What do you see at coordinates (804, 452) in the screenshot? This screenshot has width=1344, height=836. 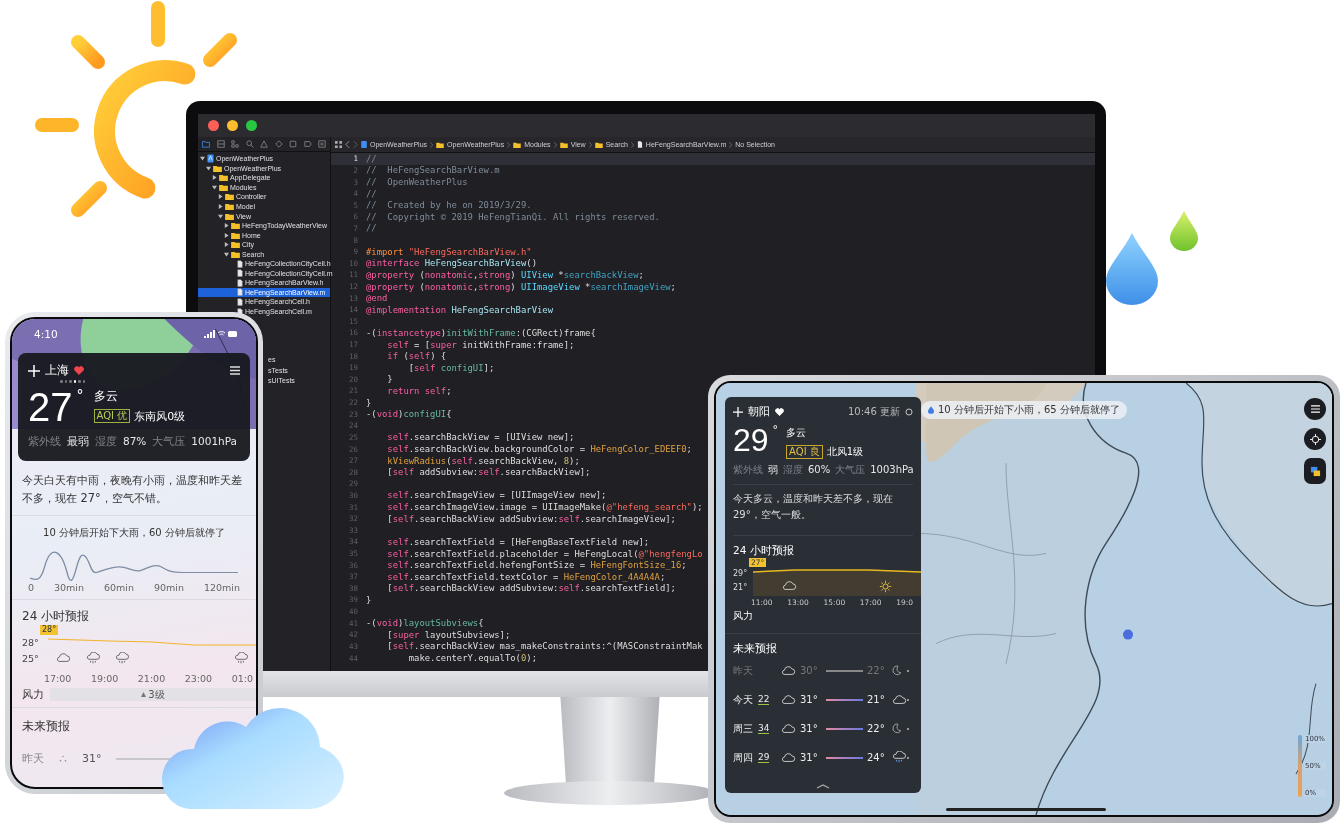 I see `aqi-badge: AQI 良` at bounding box center [804, 452].